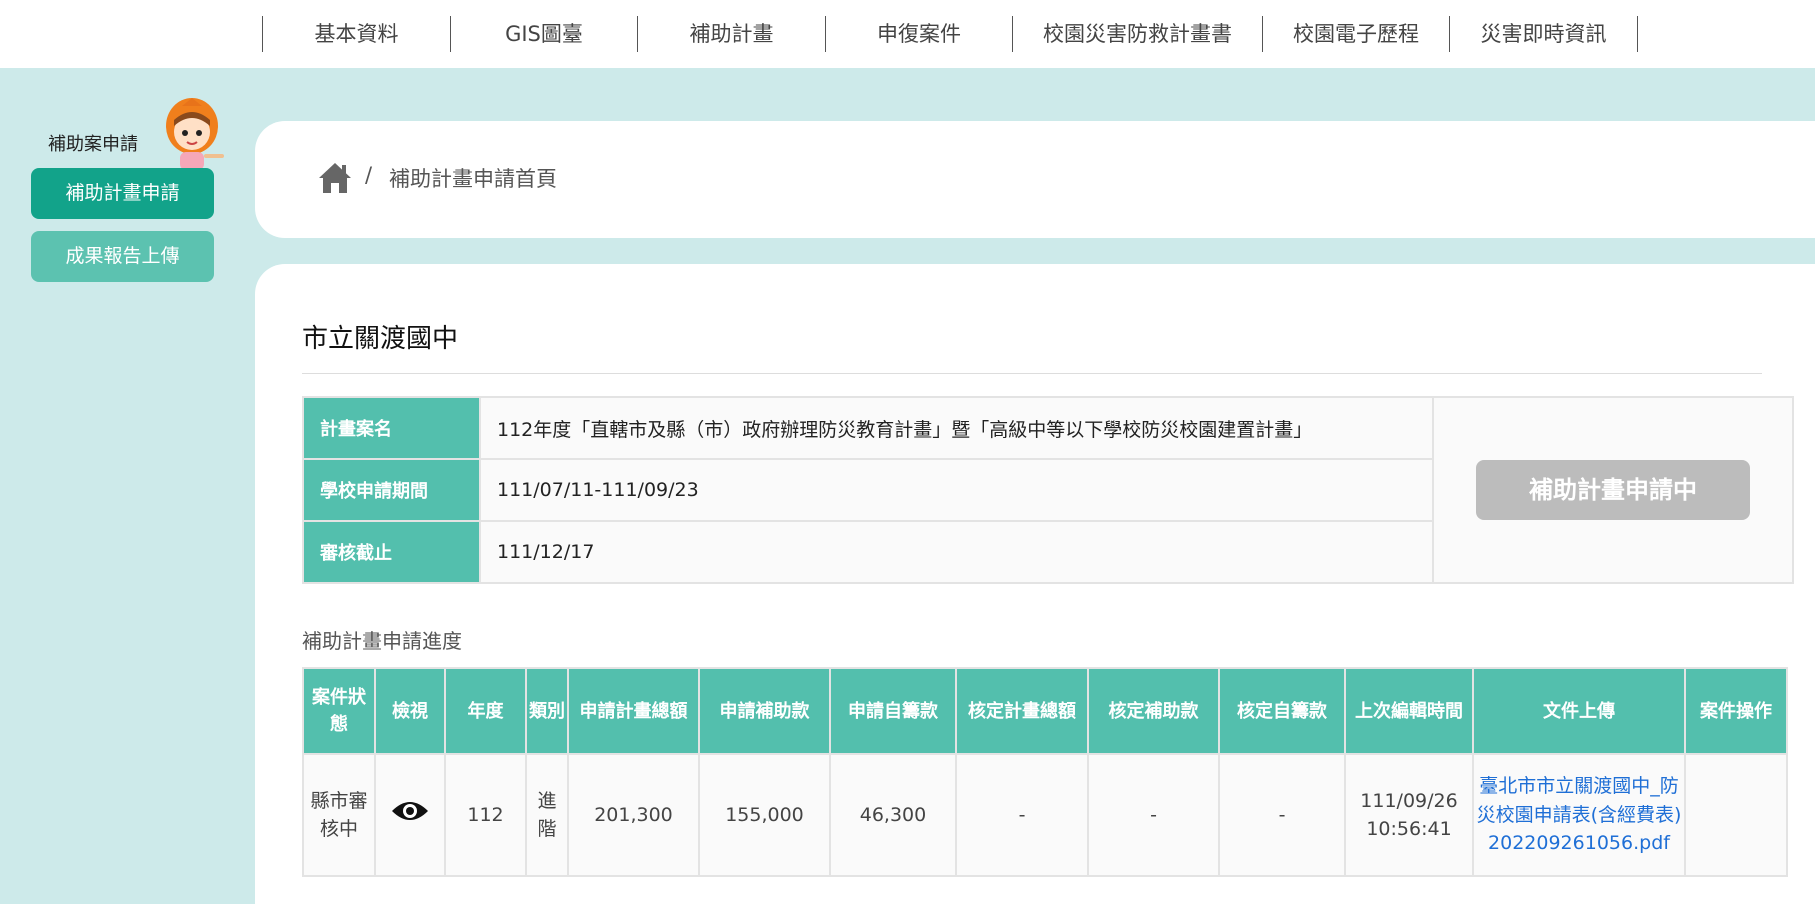 The image size is (1815, 904). What do you see at coordinates (1153, 815) in the screenshot?
I see `approved-subsidy-cell: -` at bounding box center [1153, 815].